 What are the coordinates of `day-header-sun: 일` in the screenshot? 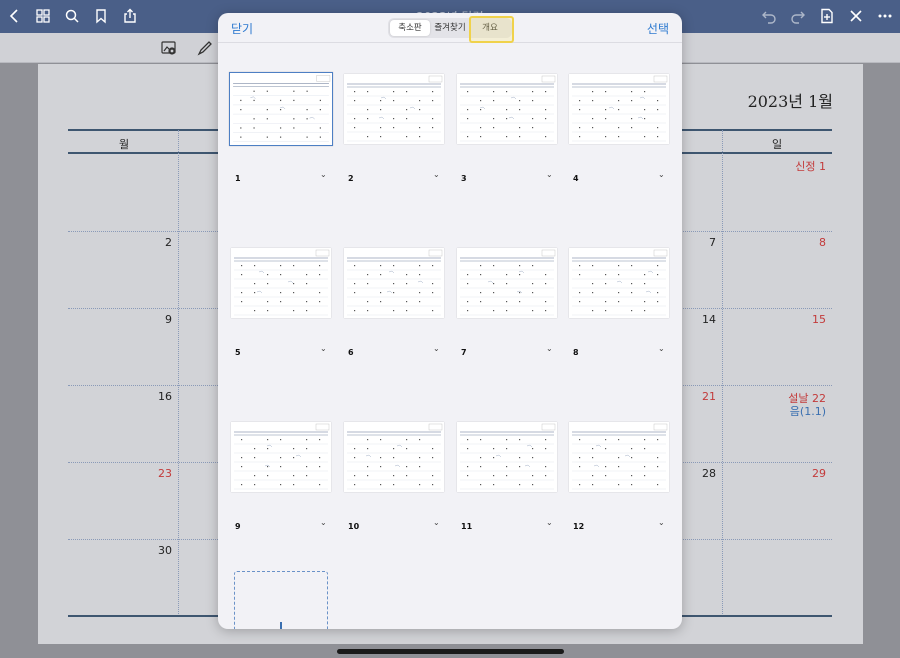 It's located at (777, 144).